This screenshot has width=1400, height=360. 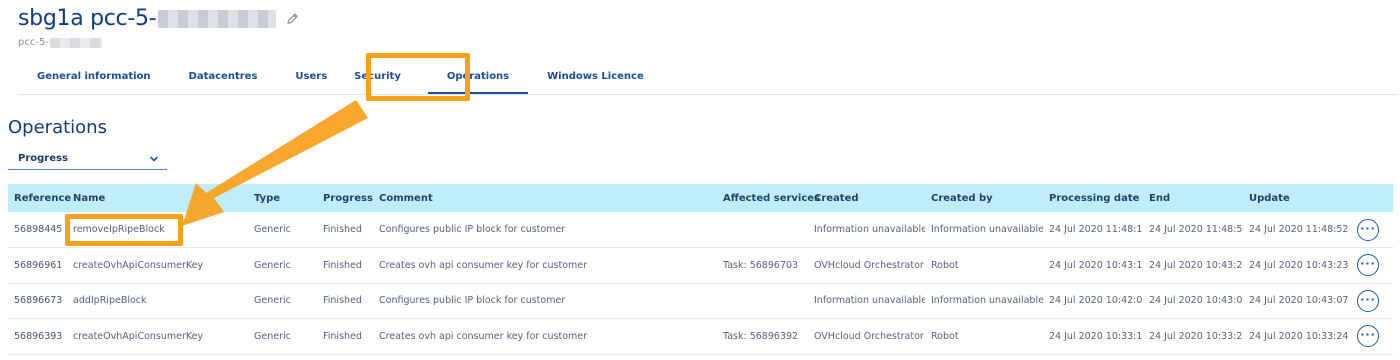 I want to click on section-title: Operations, so click(x=57, y=127).